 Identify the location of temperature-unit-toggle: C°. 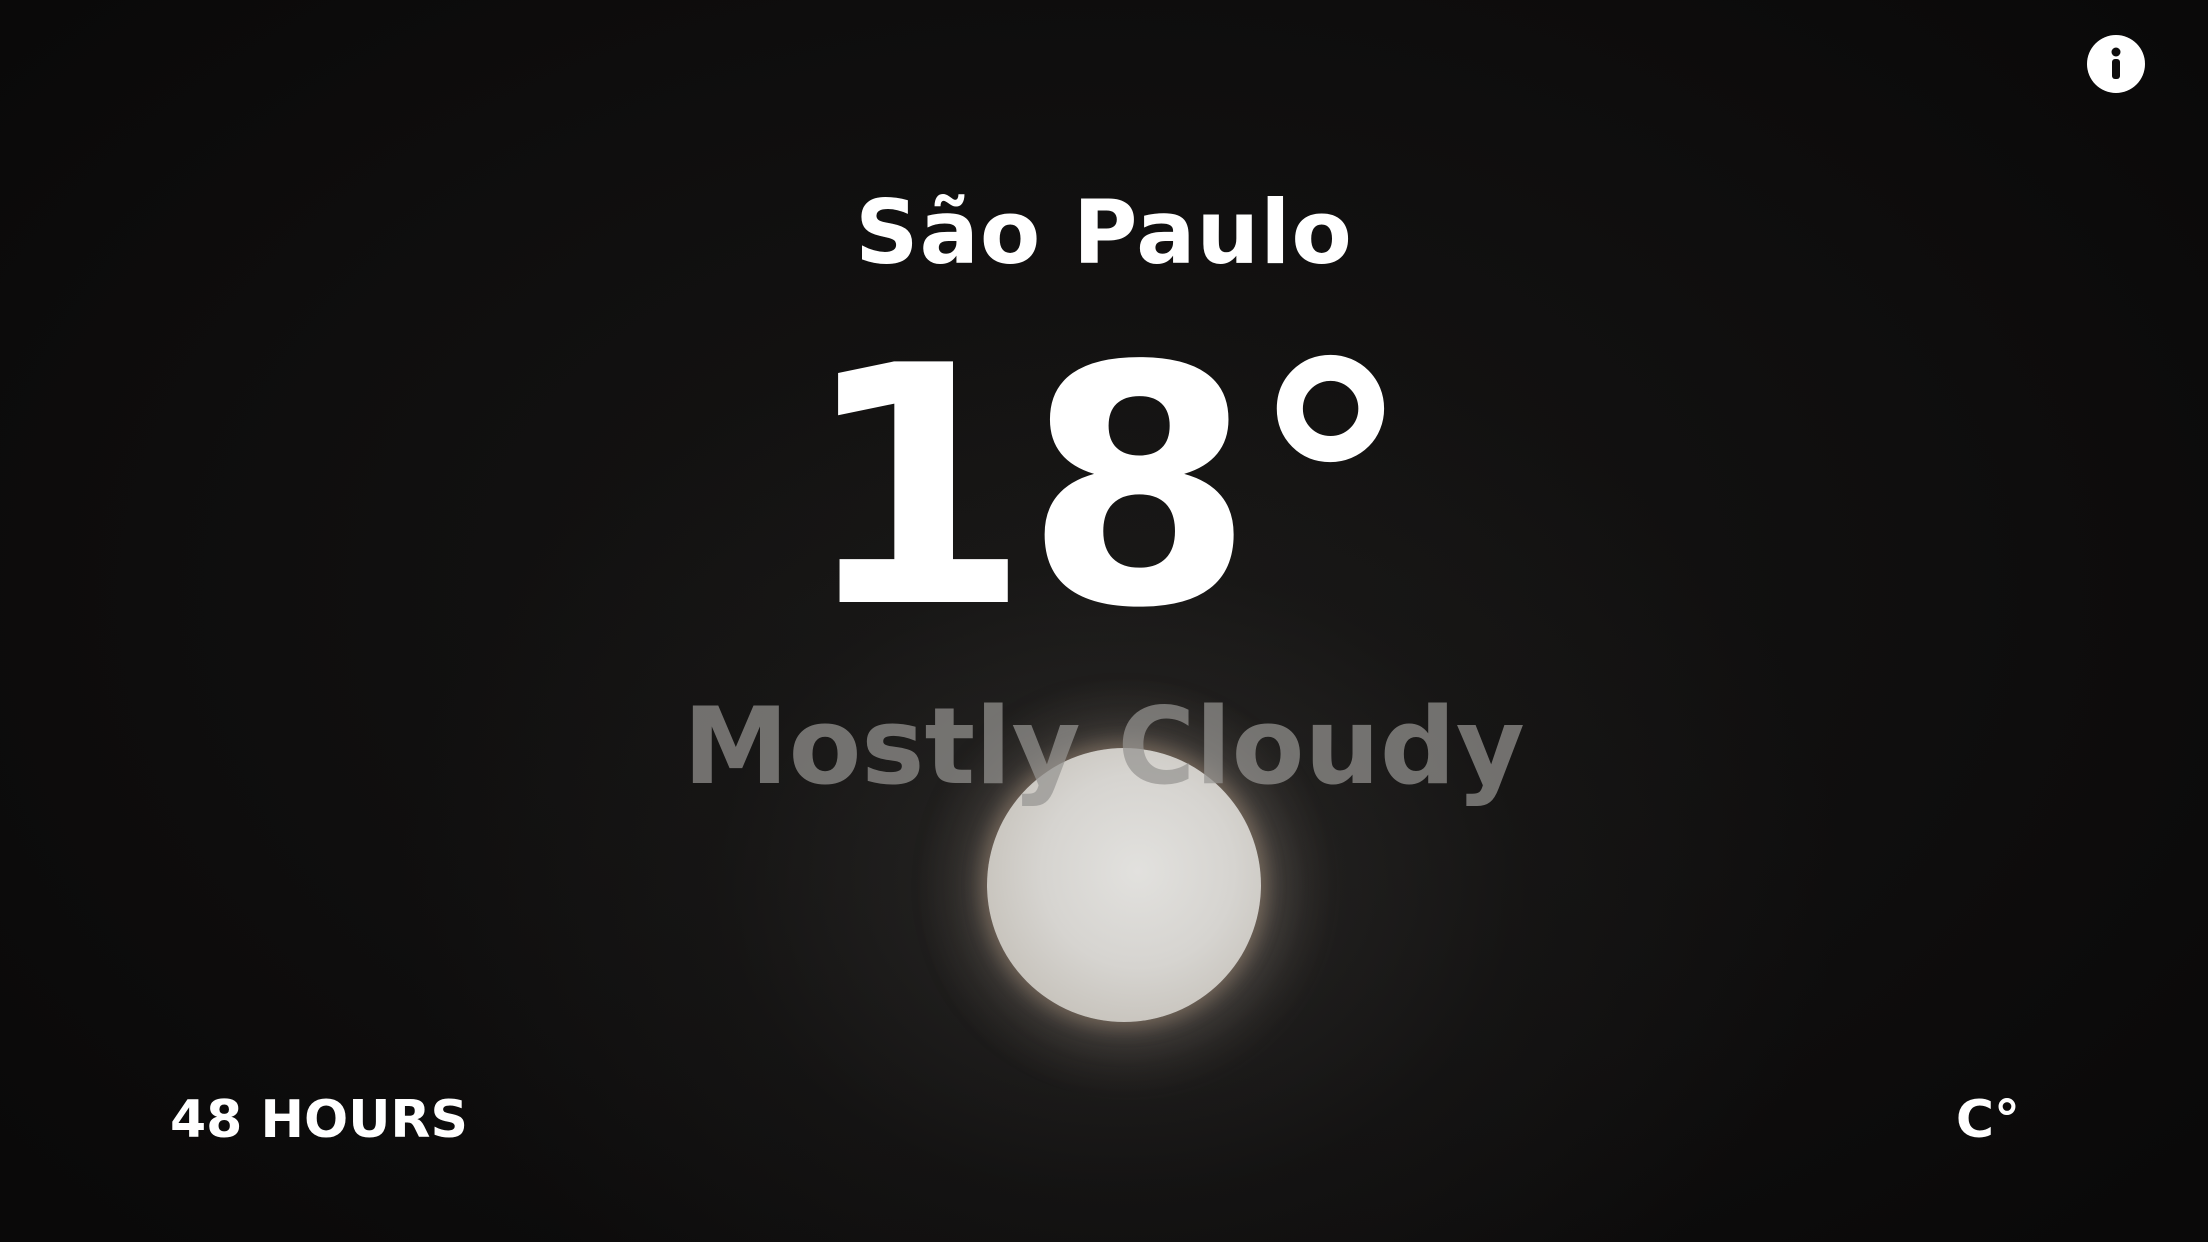
(1988, 1120).